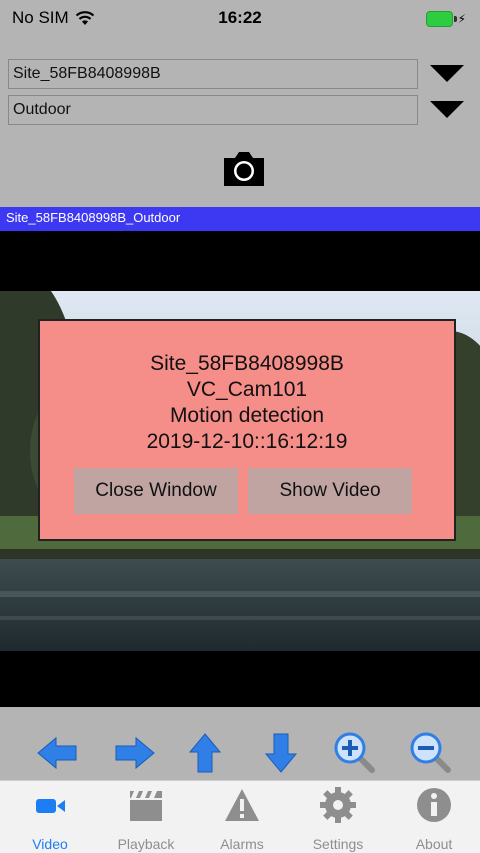  Describe the element at coordinates (242, 844) in the screenshot. I see `tab-alarms-label: Alarms` at that location.